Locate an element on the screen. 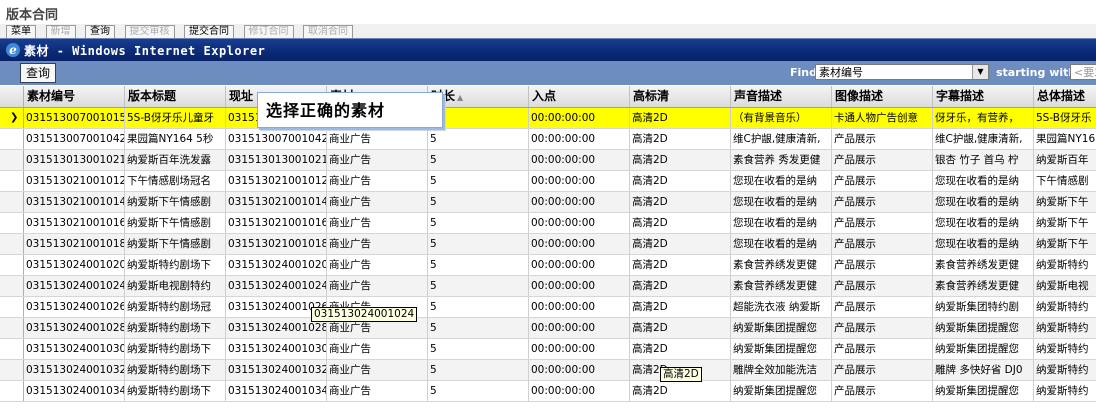 This screenshot has height=420, width=1096. row-selector: ❯ is located at coordinates (12, 118).